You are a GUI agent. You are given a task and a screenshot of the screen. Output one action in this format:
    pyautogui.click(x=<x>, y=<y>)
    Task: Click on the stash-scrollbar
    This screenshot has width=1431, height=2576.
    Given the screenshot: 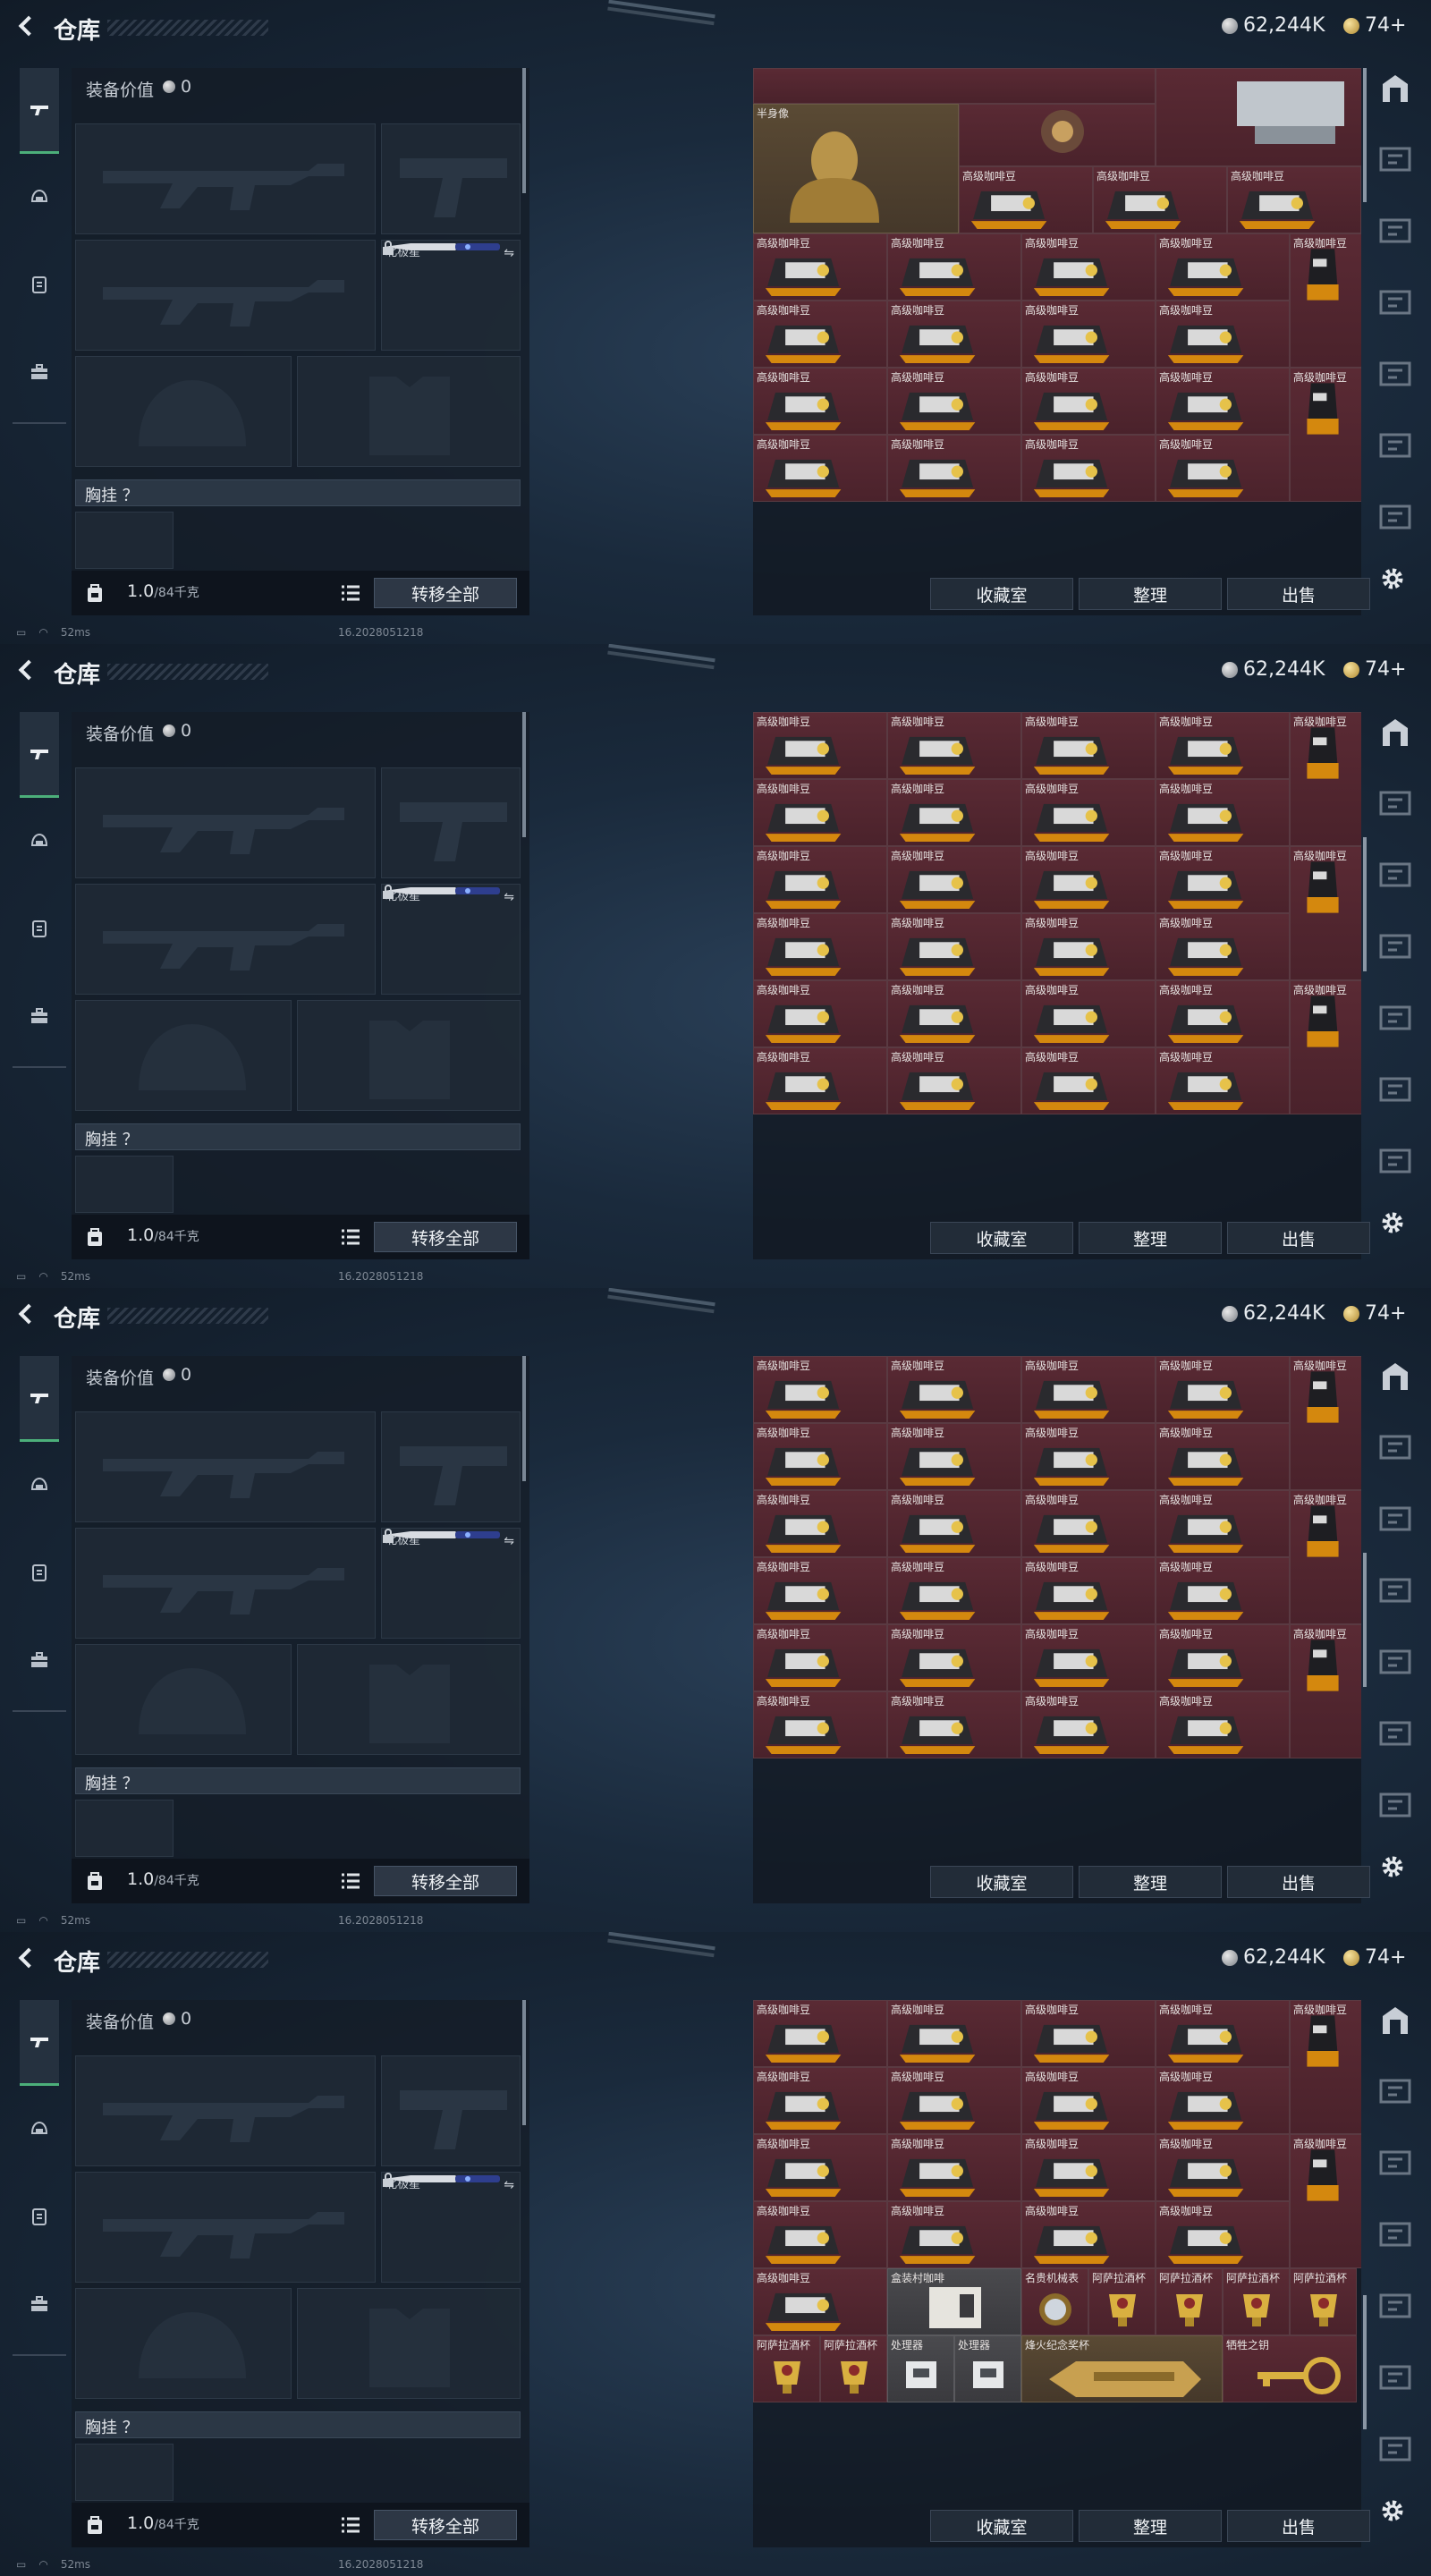 What is the action you would take?
    pyautogui.click(x=1365, y=135)
    